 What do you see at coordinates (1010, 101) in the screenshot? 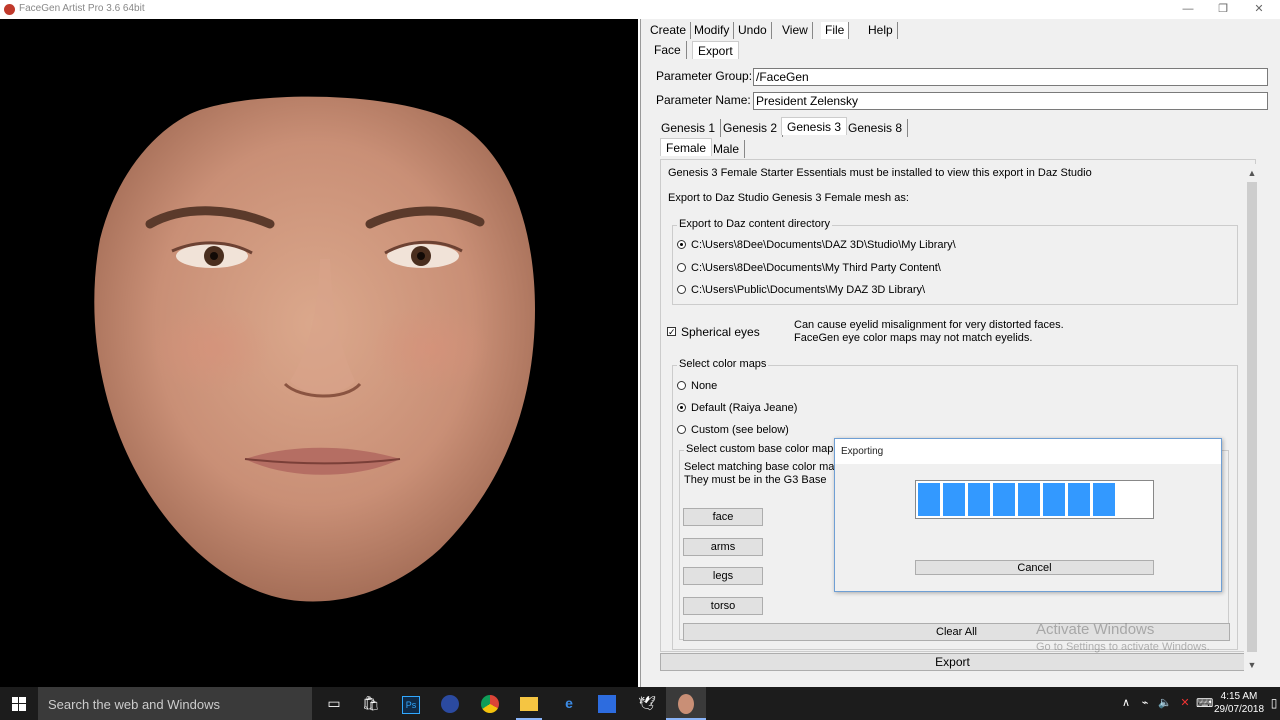
I see `parameter-name-input` at bounding box center [1010, 101].